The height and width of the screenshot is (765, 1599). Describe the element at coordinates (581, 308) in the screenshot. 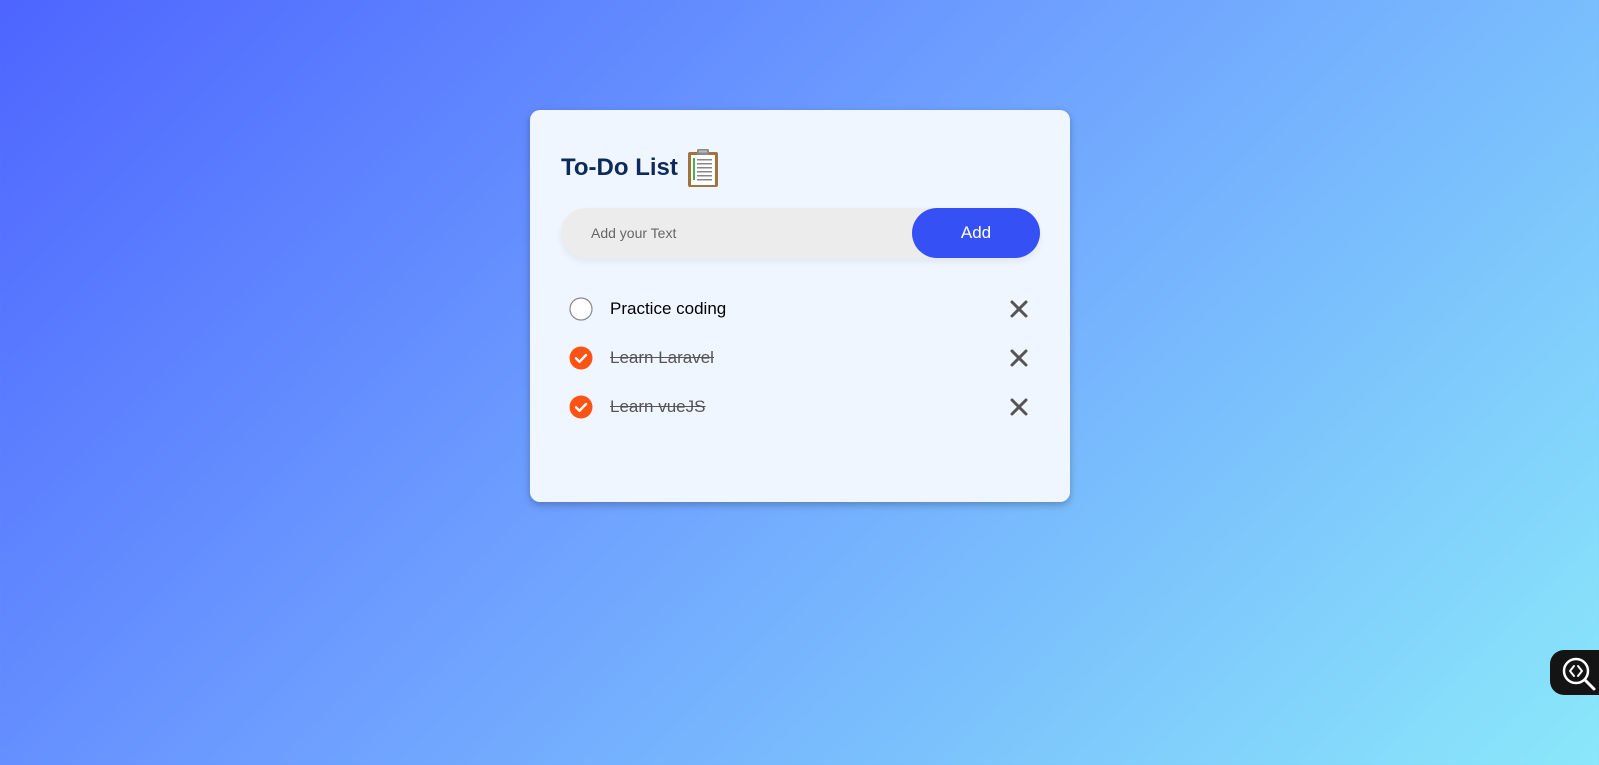

I see `unchecked-circle-icon` at that location.